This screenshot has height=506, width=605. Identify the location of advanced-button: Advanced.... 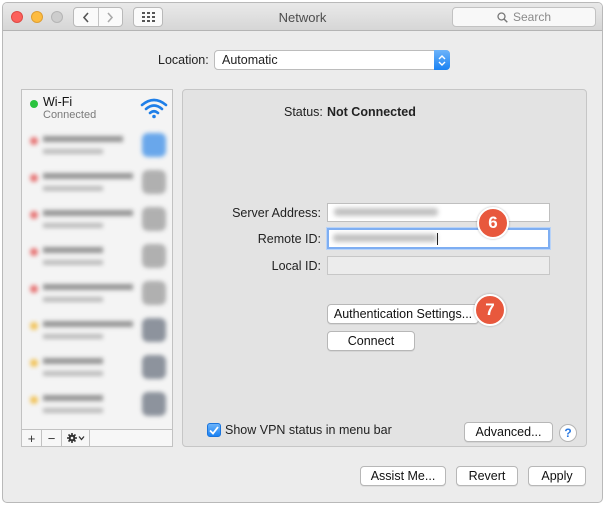
(508, 432).